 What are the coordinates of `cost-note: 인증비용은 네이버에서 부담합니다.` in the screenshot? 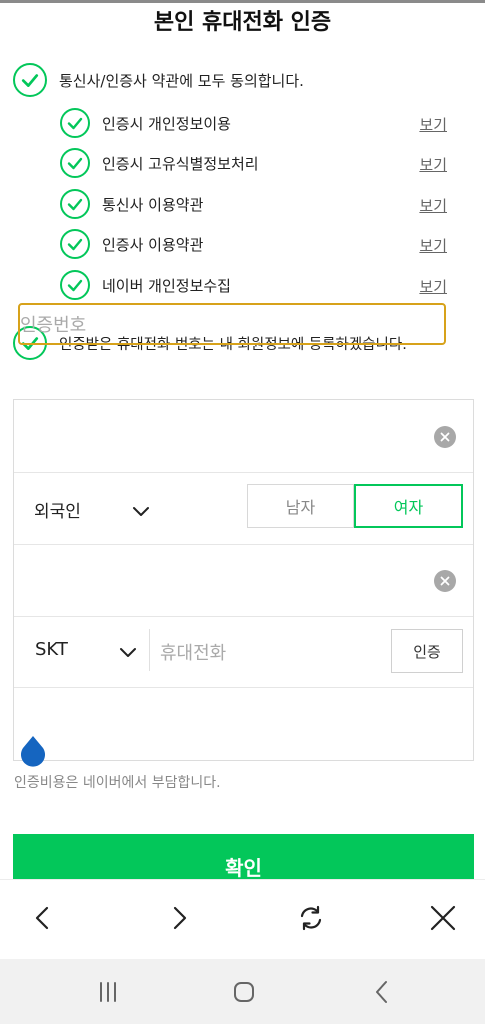 It's located at (117, 783).